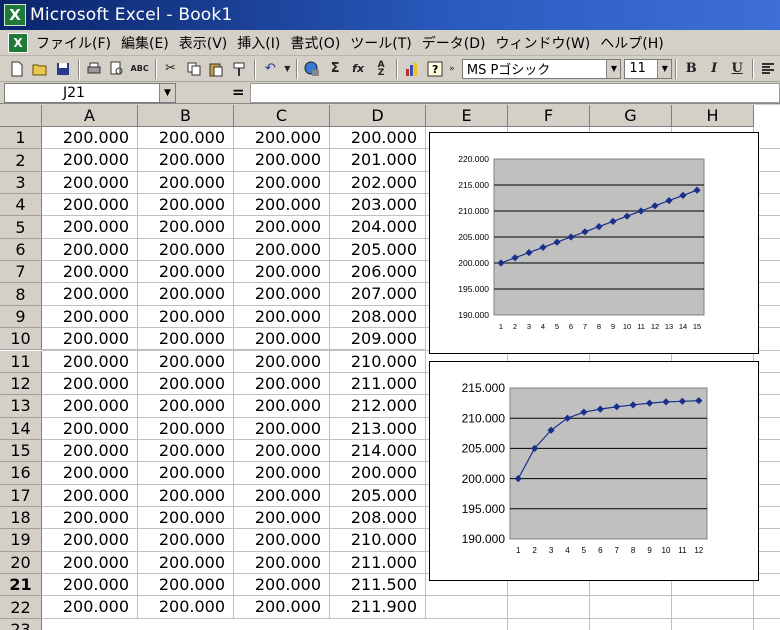 This screenshot has height=630, width=780. Describe the element at coordinates (282, 495) in the screenshot. I see `cell-c17: 200.000` at that location.